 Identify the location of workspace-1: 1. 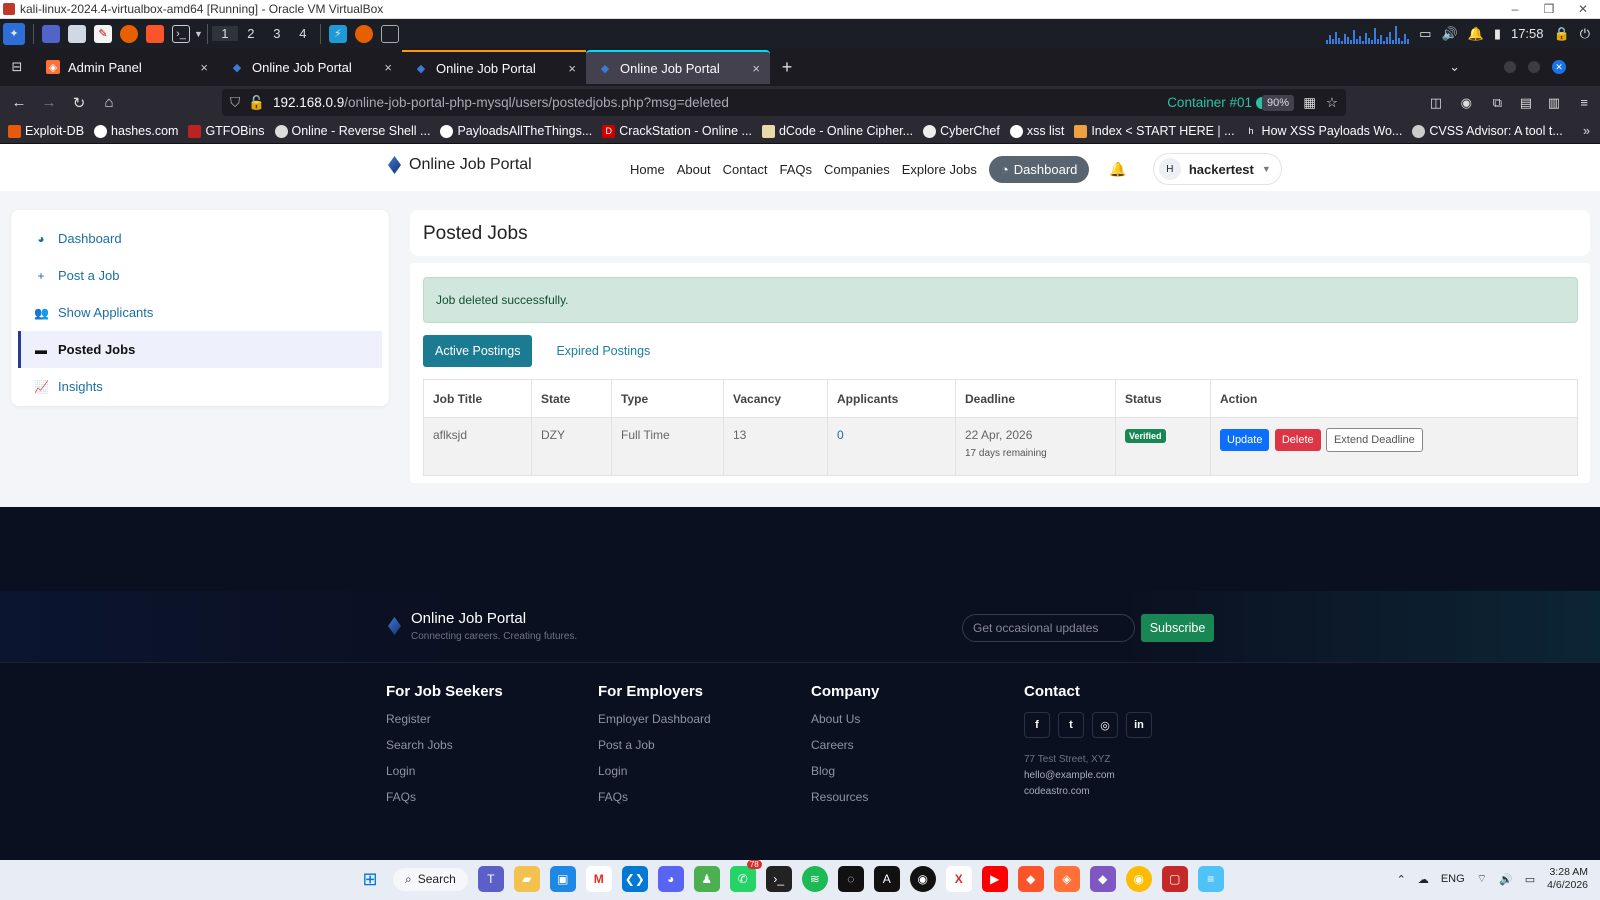
(224, 33).